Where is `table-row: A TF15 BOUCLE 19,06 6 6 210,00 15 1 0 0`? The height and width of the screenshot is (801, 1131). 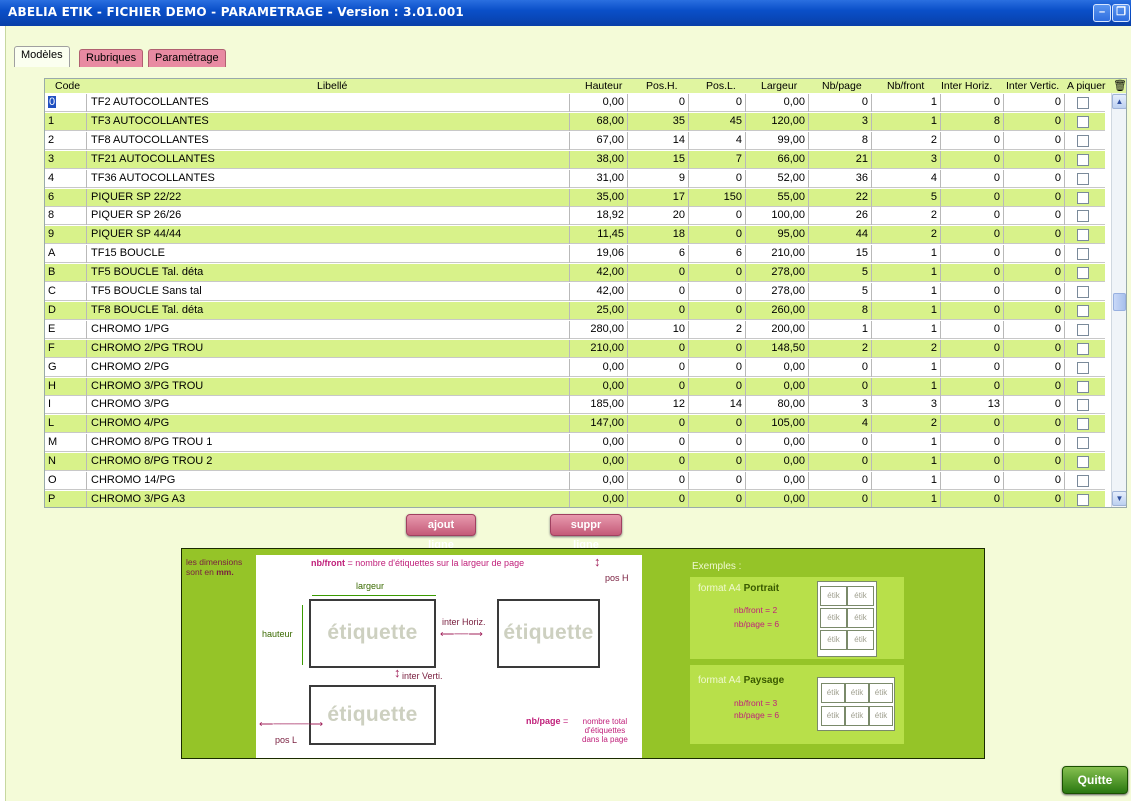
table-row: A TF15 BOUCLE 19,06 6 6 210,00 15 1 0 0 is located at coordinates (575, 254).